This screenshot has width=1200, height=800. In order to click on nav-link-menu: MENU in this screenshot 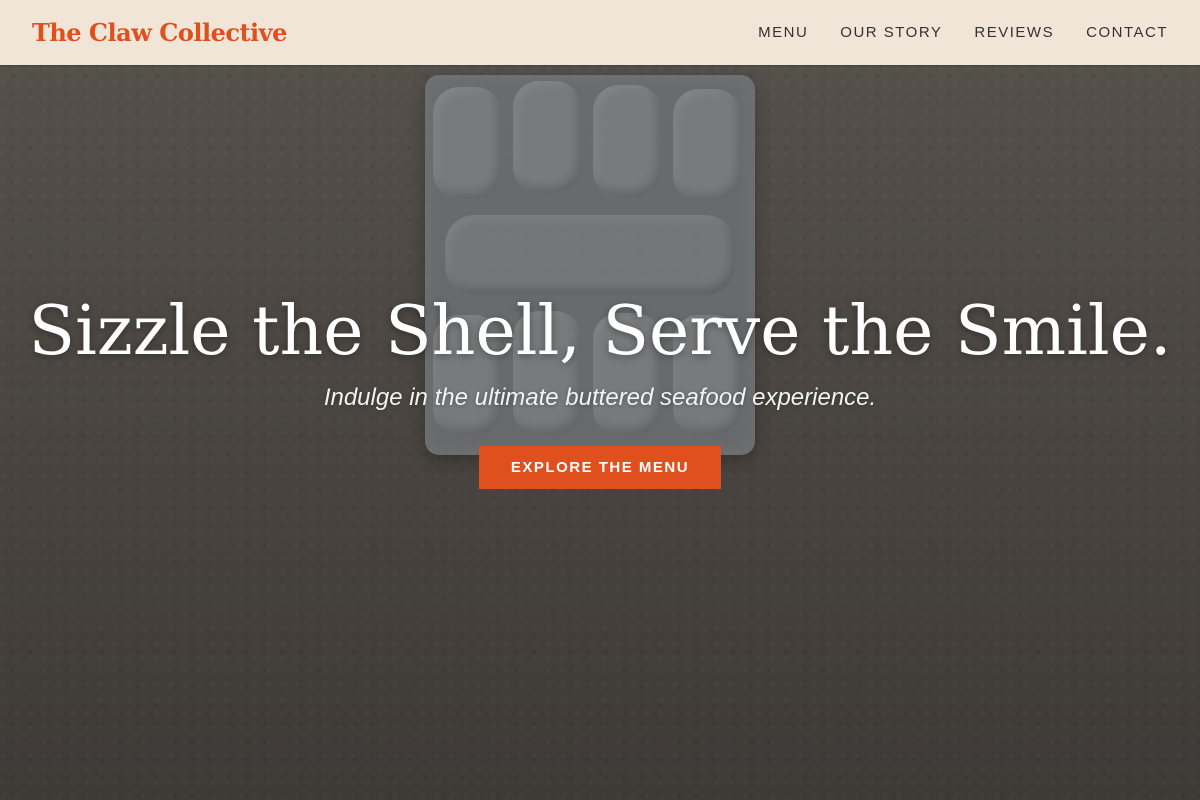, I will do `click(783, 32)`.